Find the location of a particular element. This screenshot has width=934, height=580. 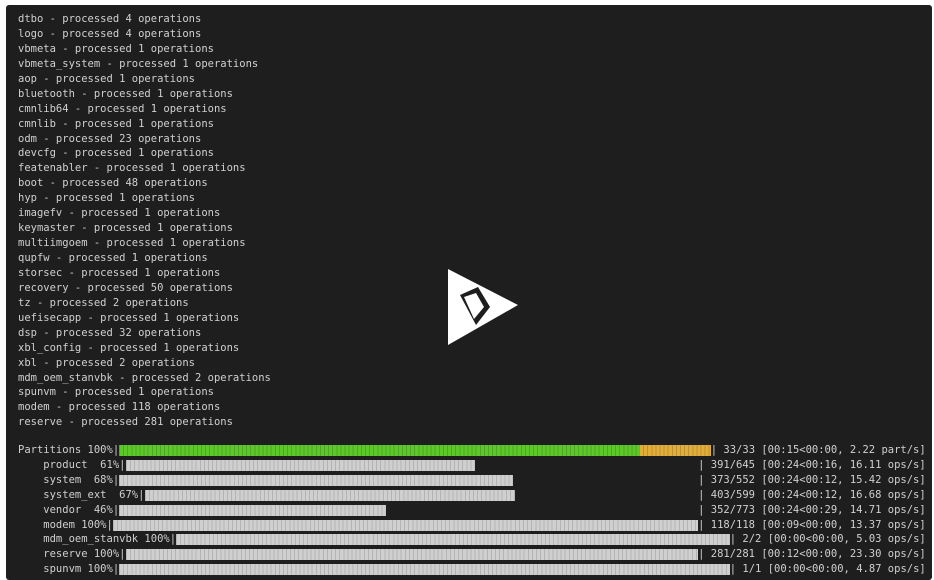

log-line: tz - processed 2 operations is located at coordinates (103, 302).